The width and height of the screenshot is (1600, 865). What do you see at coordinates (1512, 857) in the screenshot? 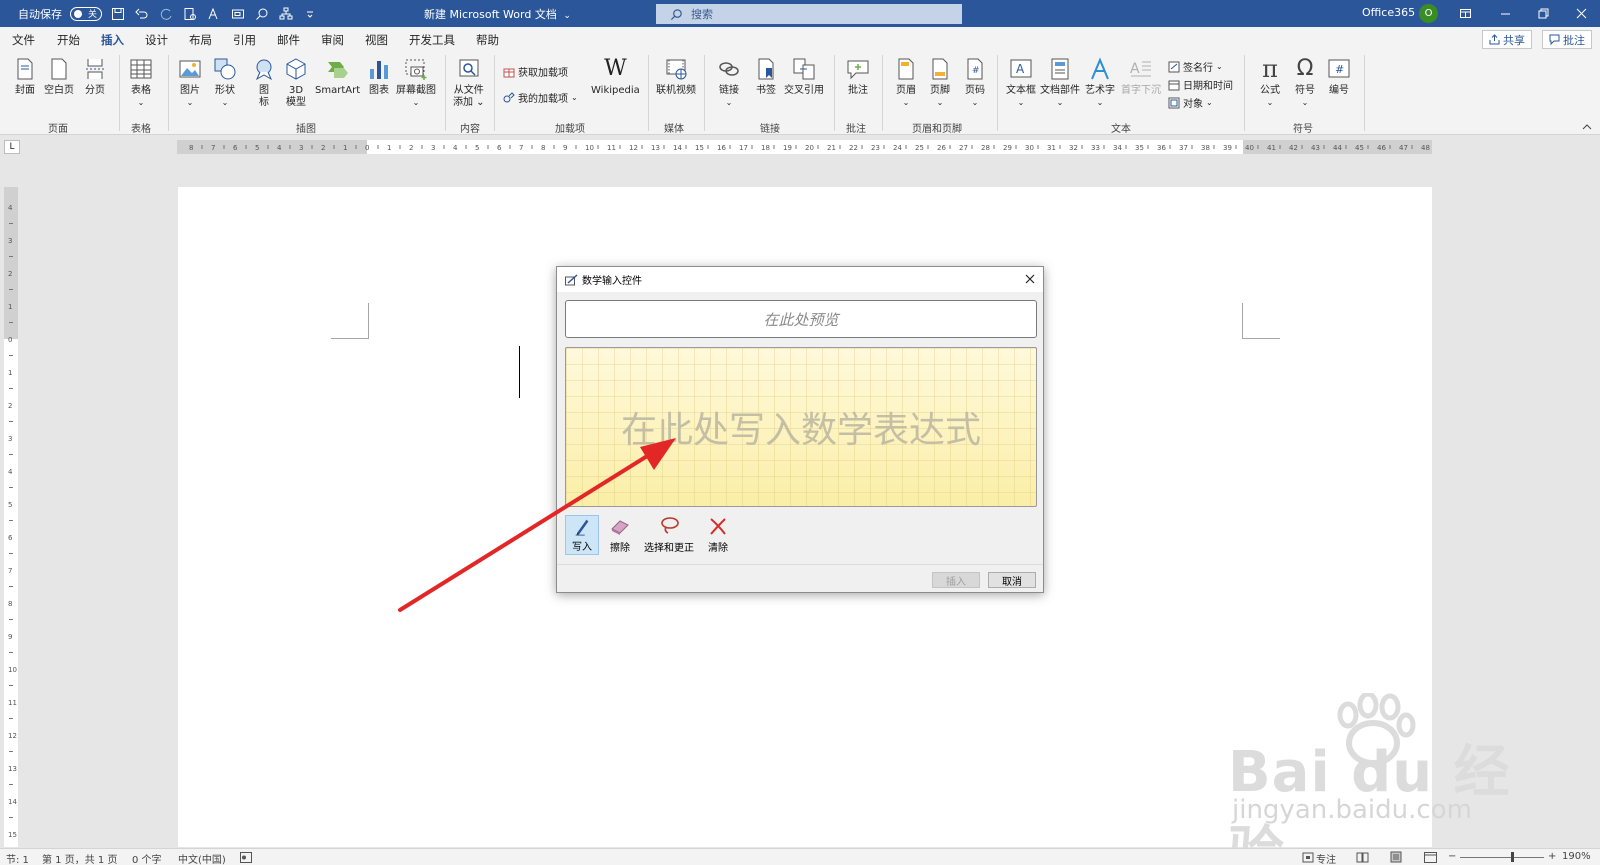
I see `zoom-slider-thumb` at bounding box center [1512, 857].